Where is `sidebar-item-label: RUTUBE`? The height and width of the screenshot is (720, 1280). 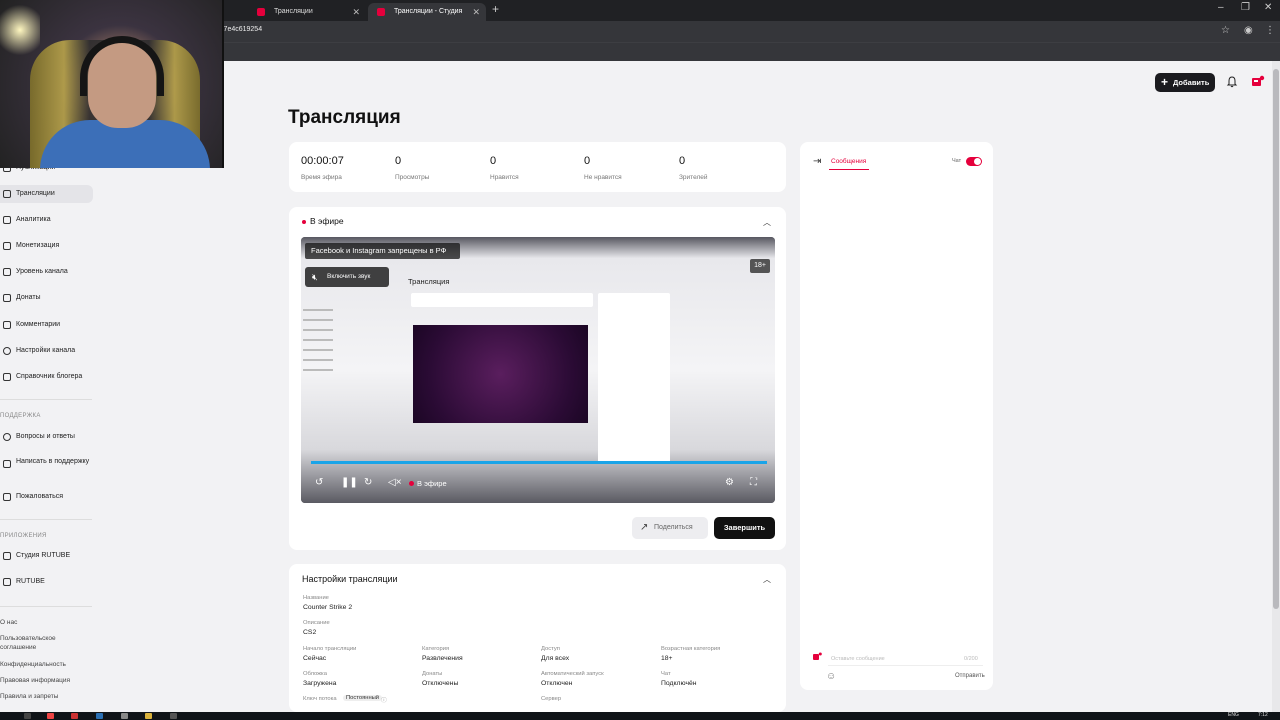
sidebar-item-label: RUTUBE is located at coordinates (30, 581).